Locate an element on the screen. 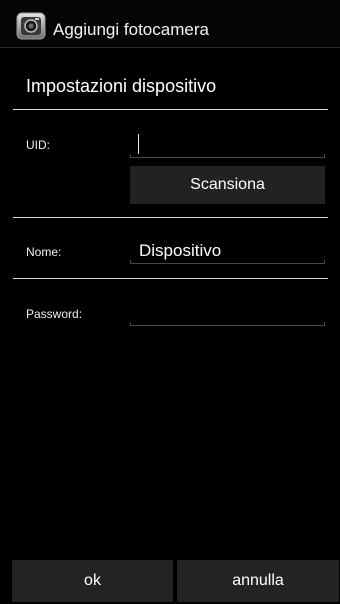 The image size is (340, 604). uid-input is located at coordinates (227, 145).